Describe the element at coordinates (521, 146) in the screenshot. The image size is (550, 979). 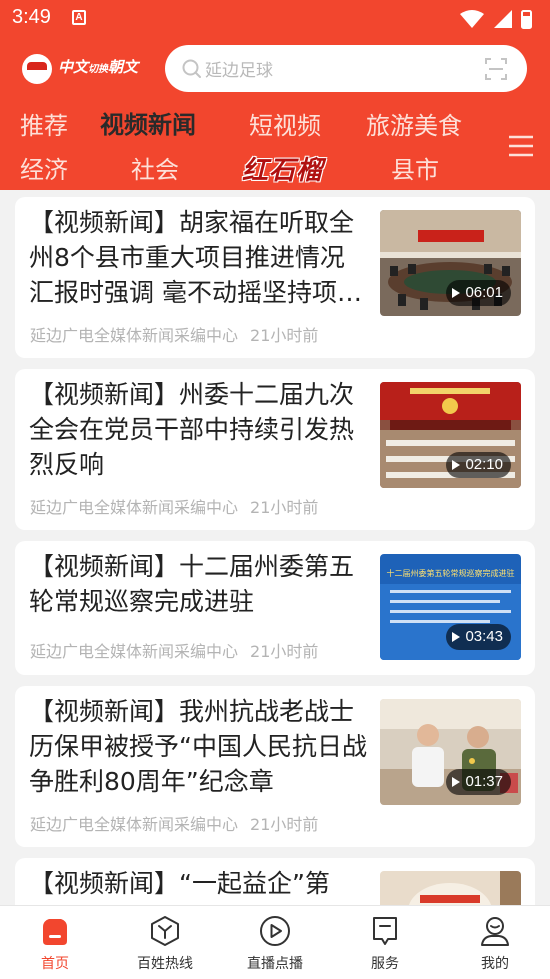
I see `menu-icon` at that location.